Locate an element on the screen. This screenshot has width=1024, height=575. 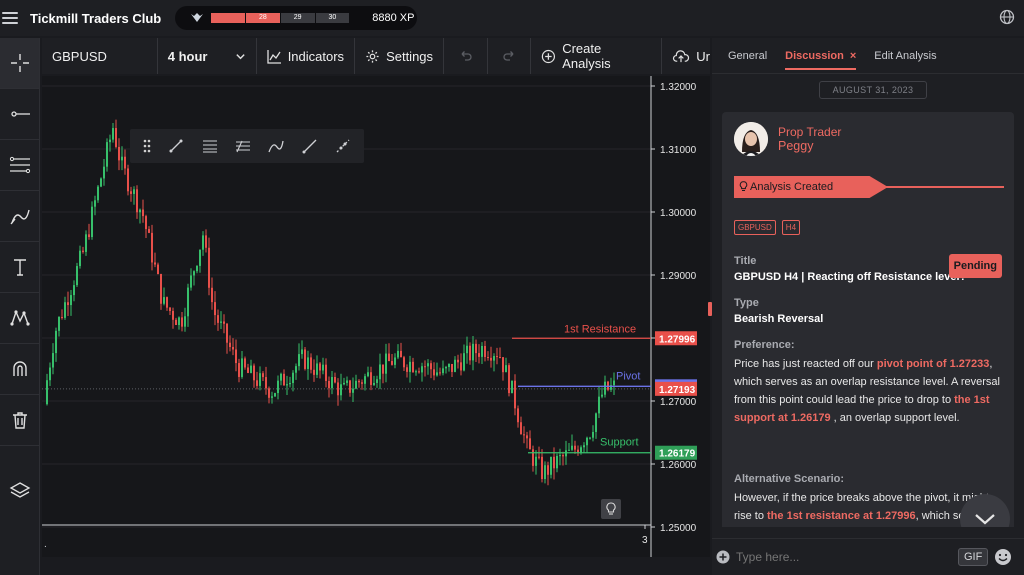
alternative-label: Alternative Scenario: is located at coordinates (789, 479).